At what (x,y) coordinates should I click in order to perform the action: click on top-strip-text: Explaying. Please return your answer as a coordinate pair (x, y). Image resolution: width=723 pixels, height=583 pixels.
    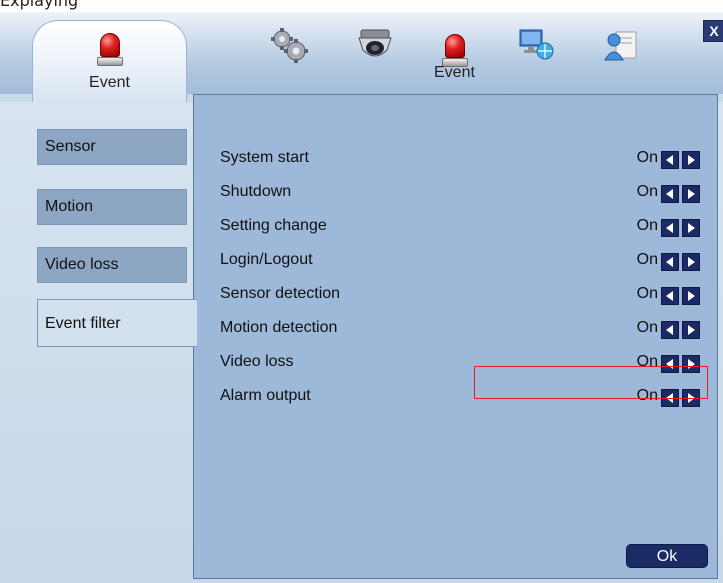
    Looking at the image, I should click on (39, 5).